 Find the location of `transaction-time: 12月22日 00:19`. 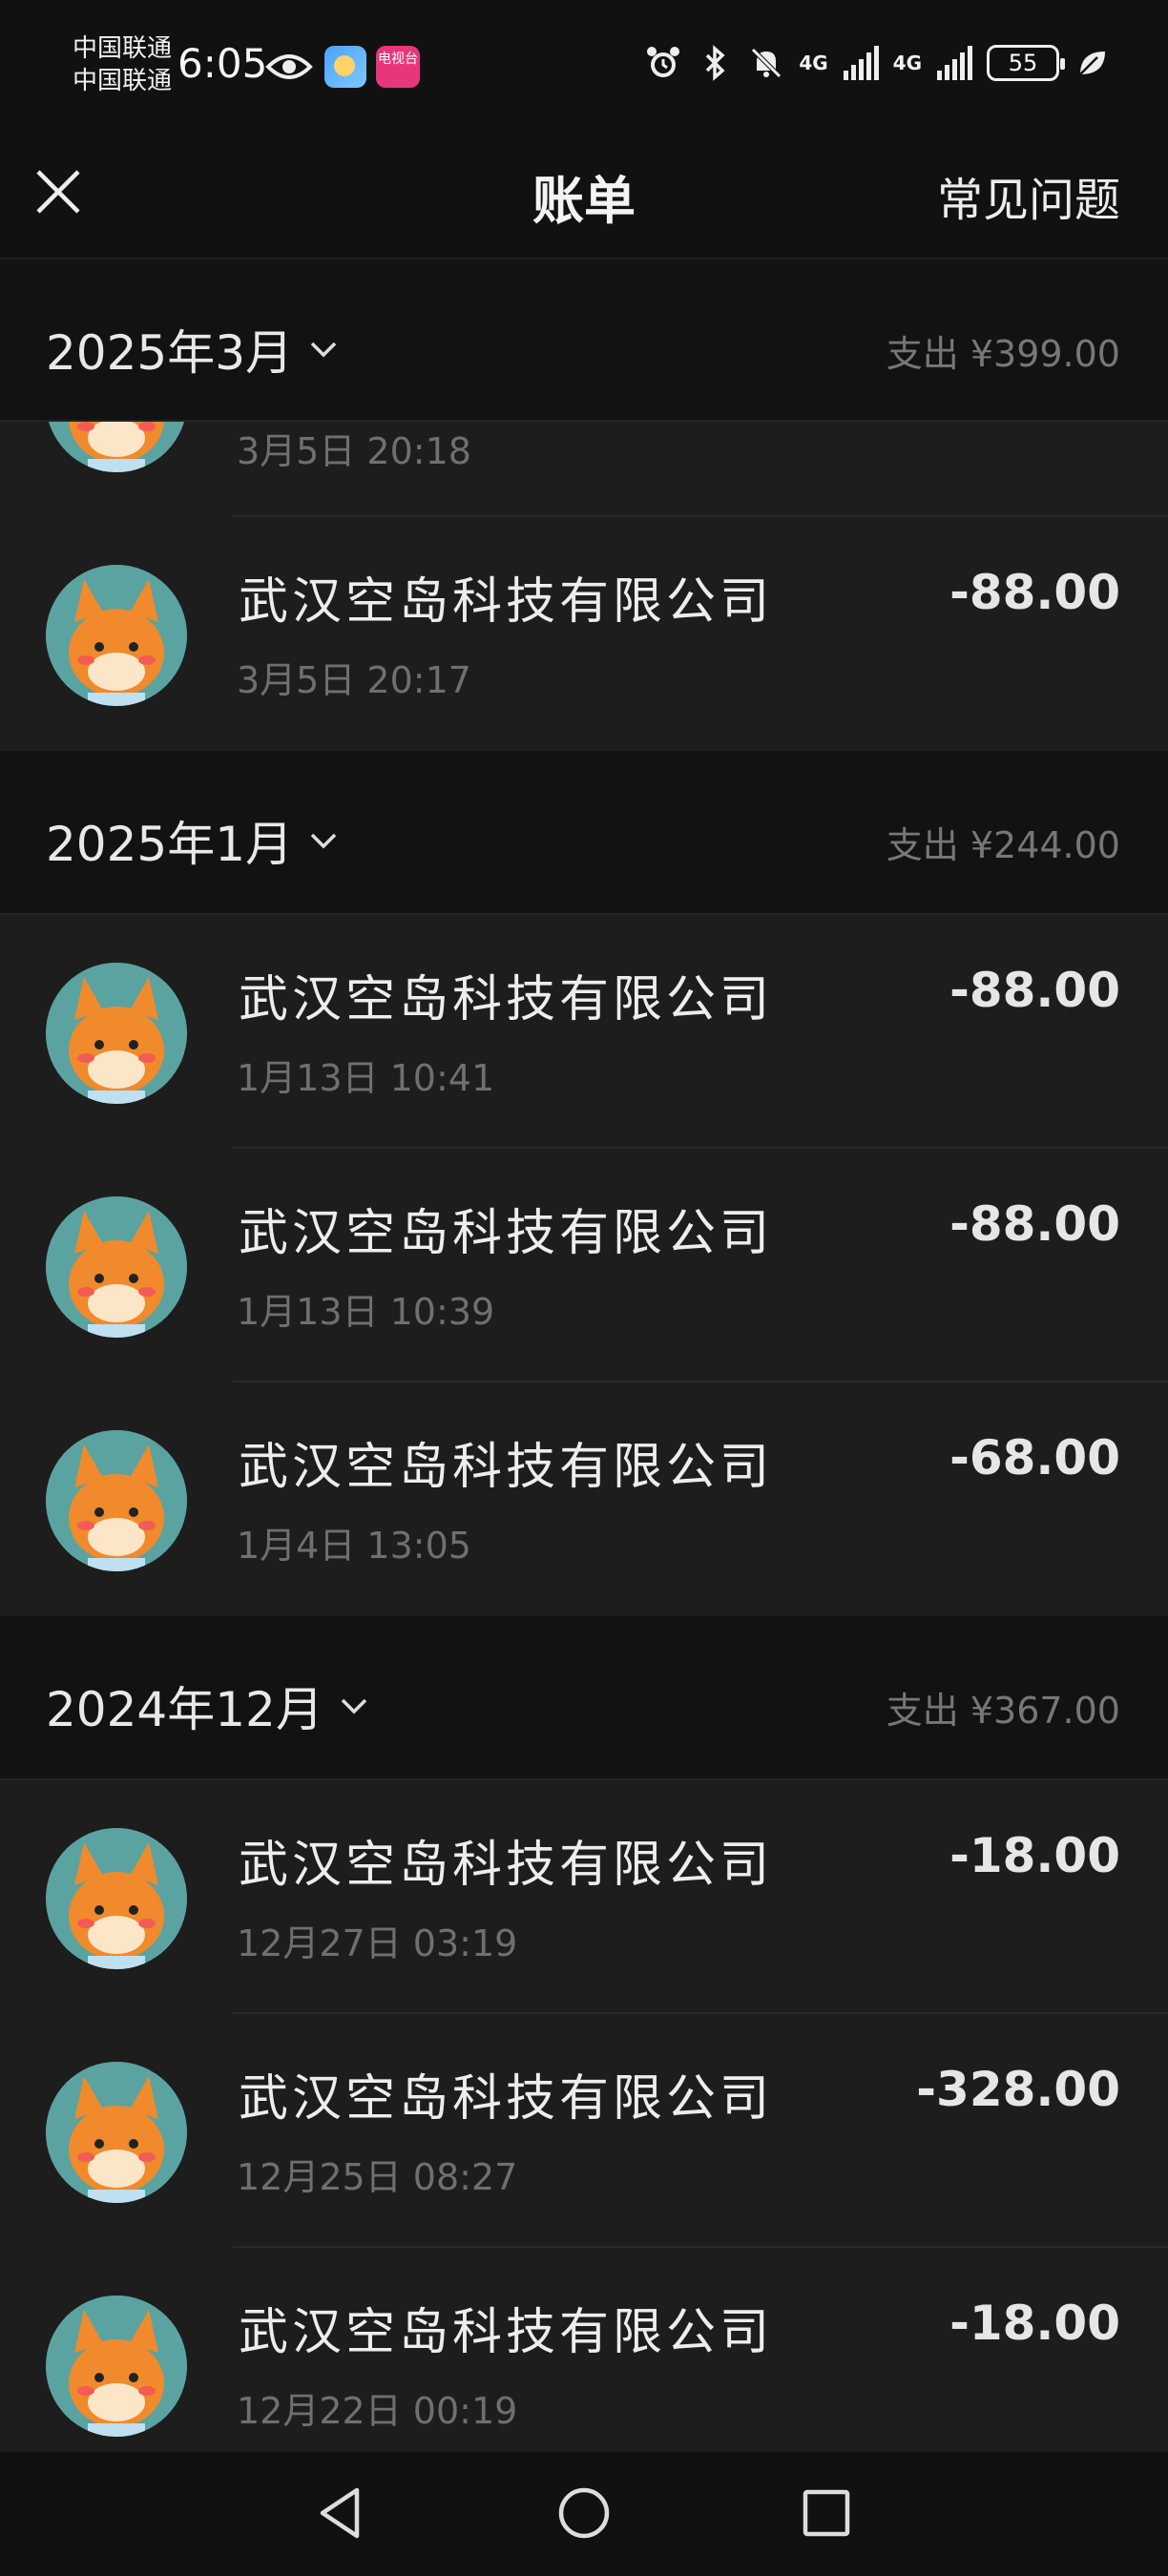

transaction-time: 12月22日 00:19 is located at coordinates (377, 2411).